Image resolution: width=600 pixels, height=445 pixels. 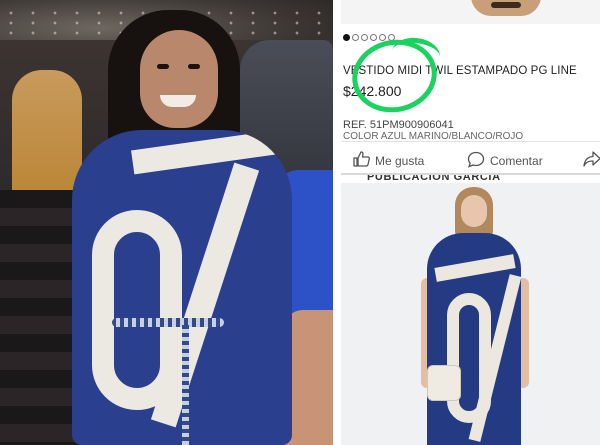 I want to click on like-label: Me gusta, so click(x=400, y=160).